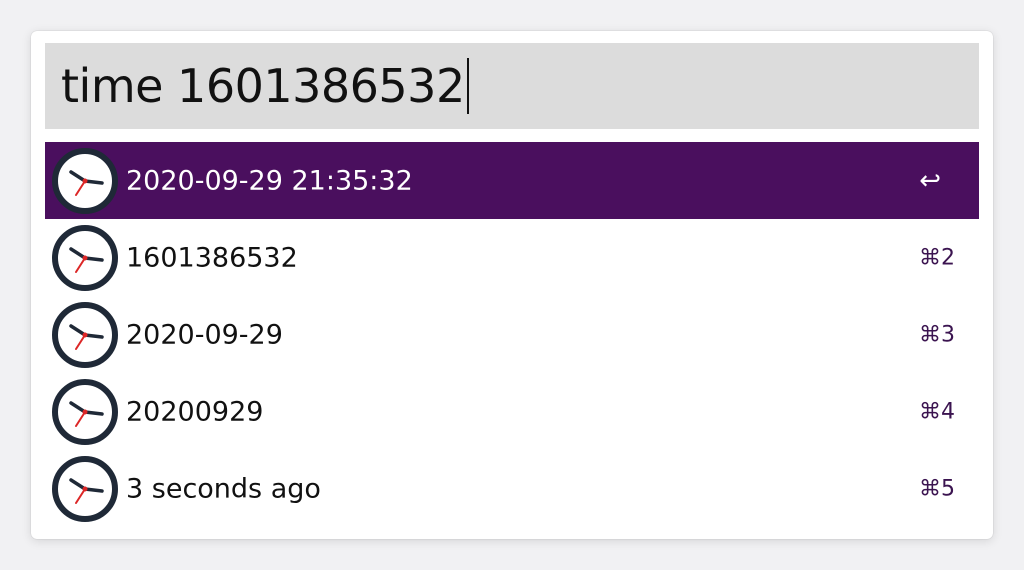  I want to click on result-label: 20200929, so click(195, 411).